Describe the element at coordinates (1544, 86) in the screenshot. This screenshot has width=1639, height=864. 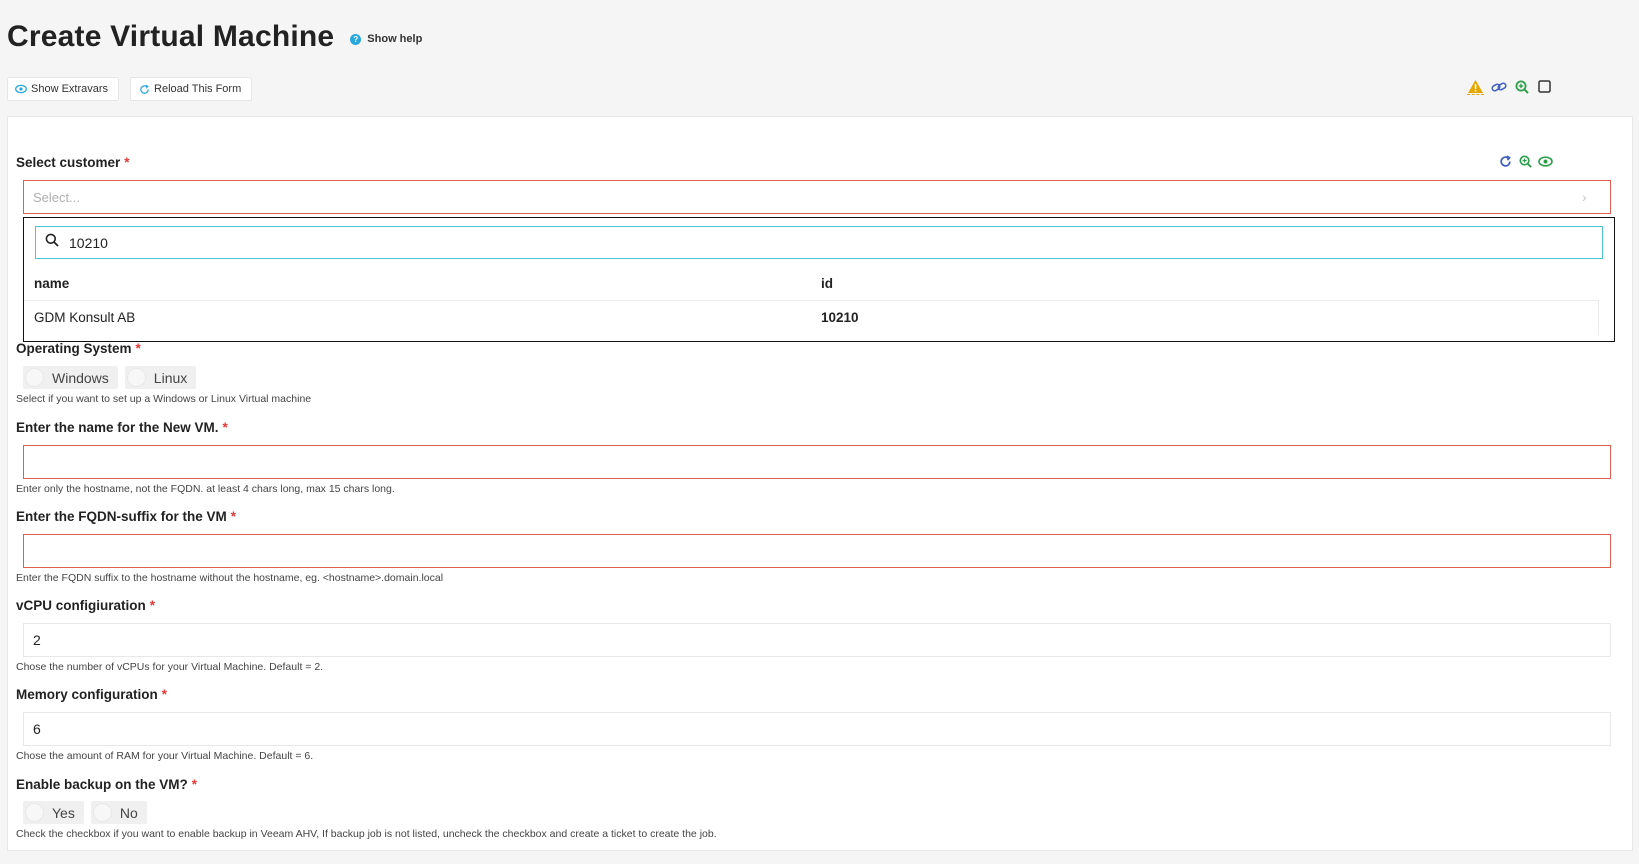
I see `checkbox-icon` at that location.